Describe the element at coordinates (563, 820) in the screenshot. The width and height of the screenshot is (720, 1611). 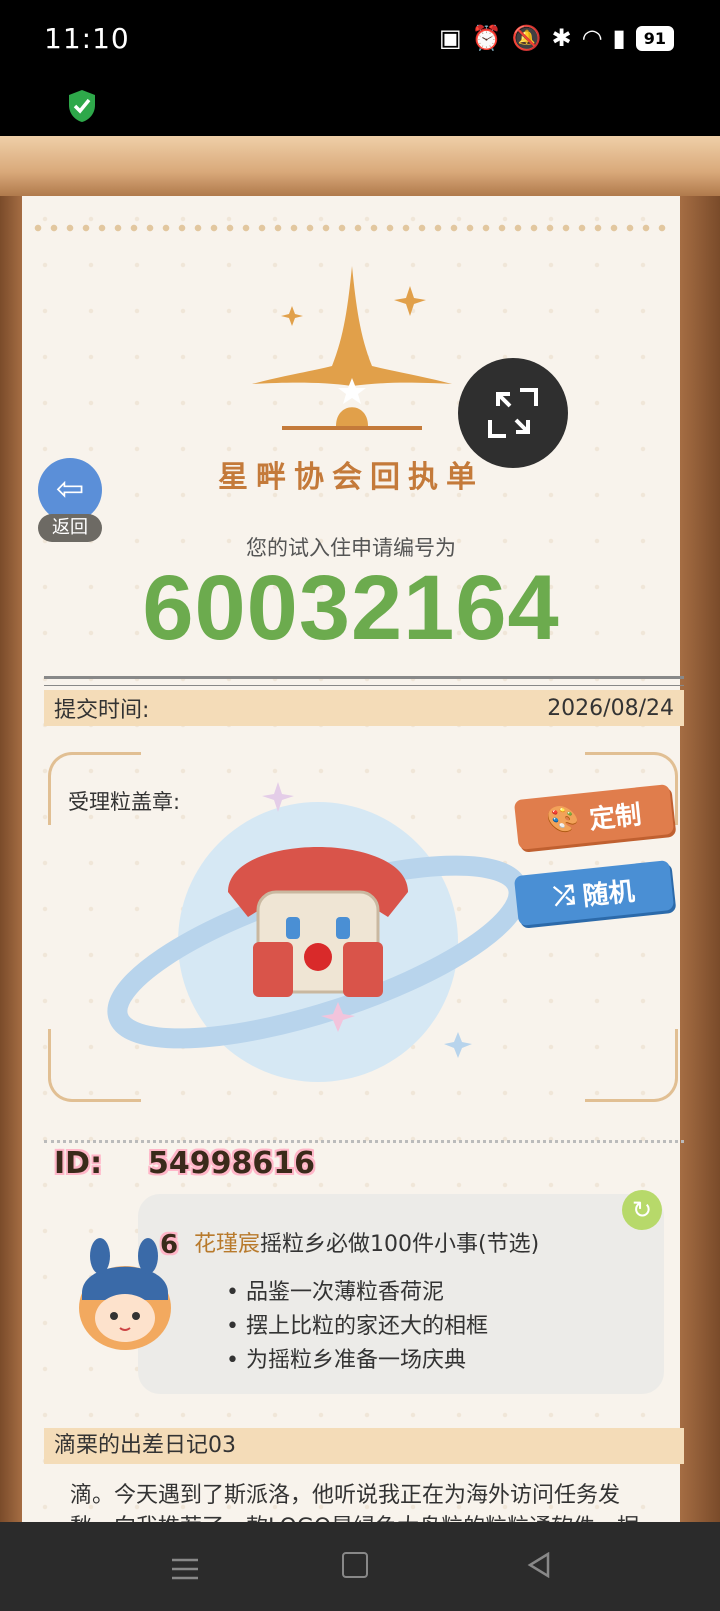
I see `palette-icon: 🎨` at that location.